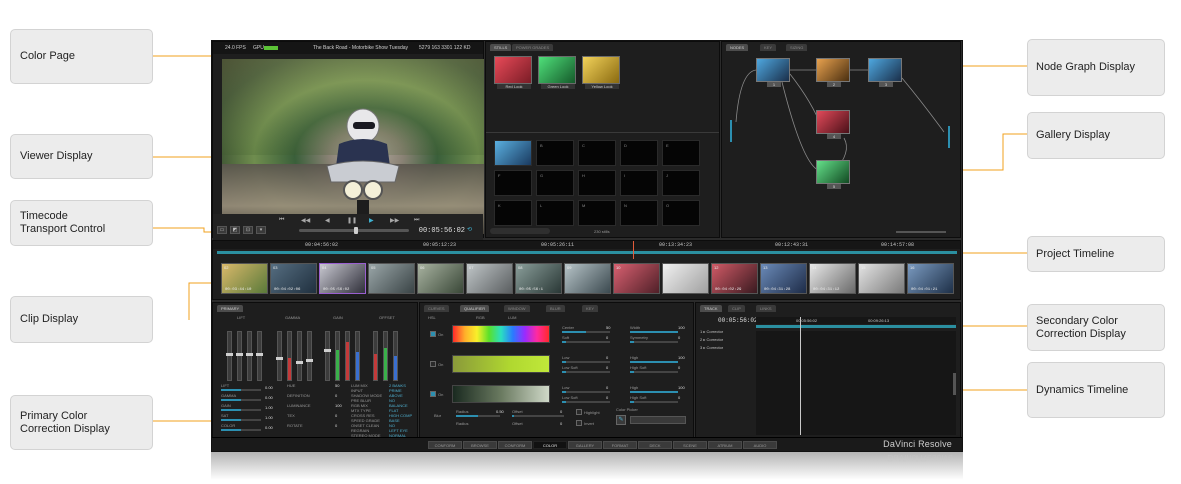  Describe the element at coordinates (353, 146) in the screenshot. I see `viewer-image` at that location.